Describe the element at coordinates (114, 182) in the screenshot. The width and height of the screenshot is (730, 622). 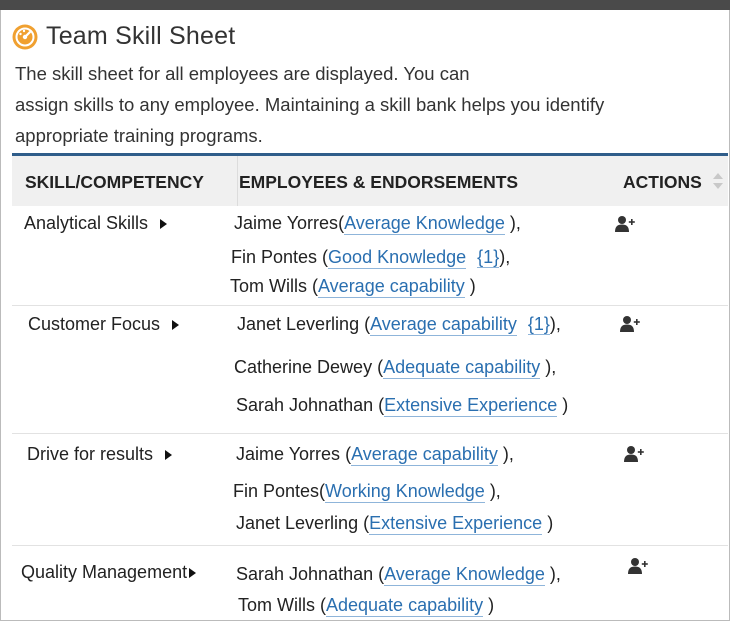
I see `column-header-skill: SKILL/COMPETENCY` at that location.